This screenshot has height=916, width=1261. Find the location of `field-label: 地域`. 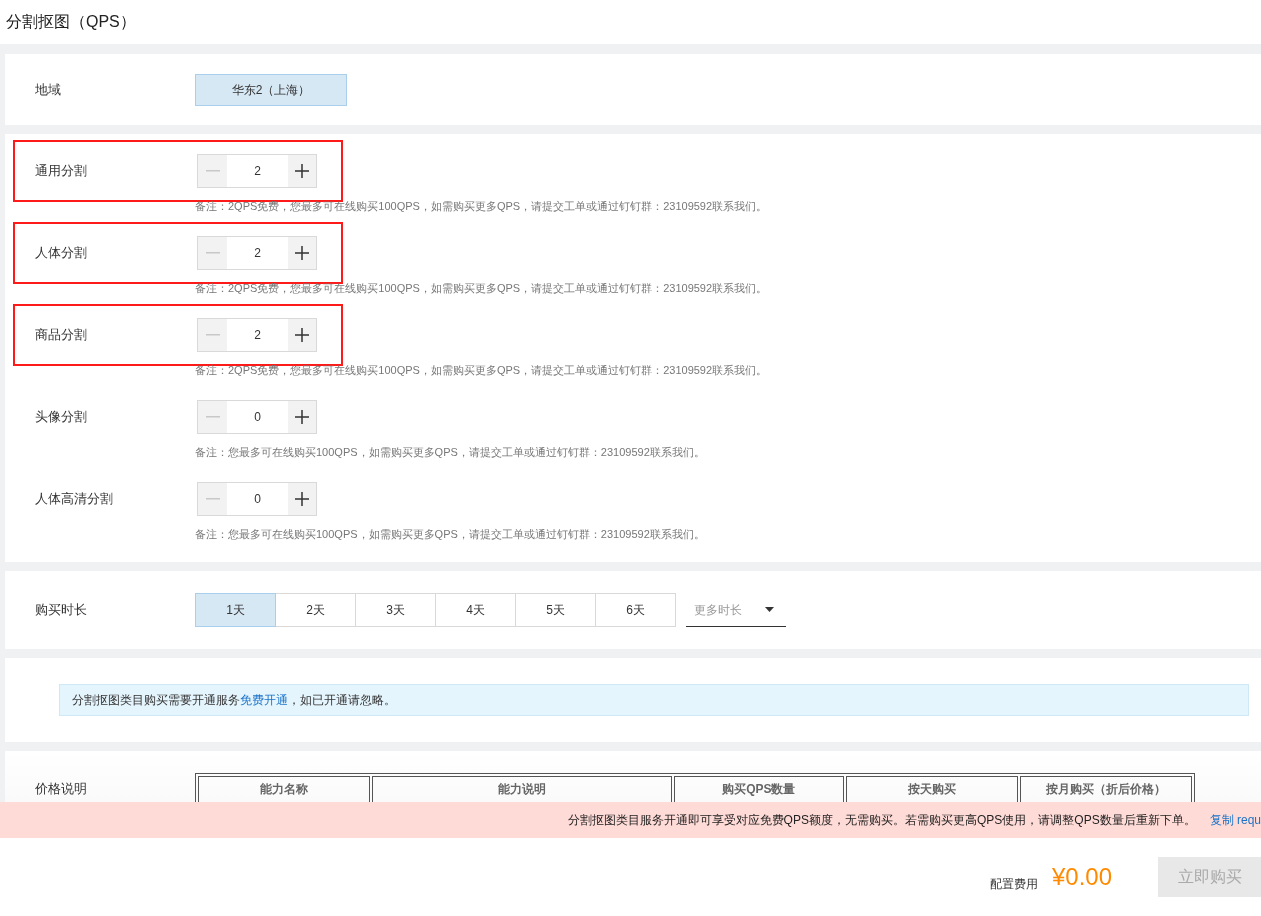

field-label: 地域 is located at coordinates (48, 89).